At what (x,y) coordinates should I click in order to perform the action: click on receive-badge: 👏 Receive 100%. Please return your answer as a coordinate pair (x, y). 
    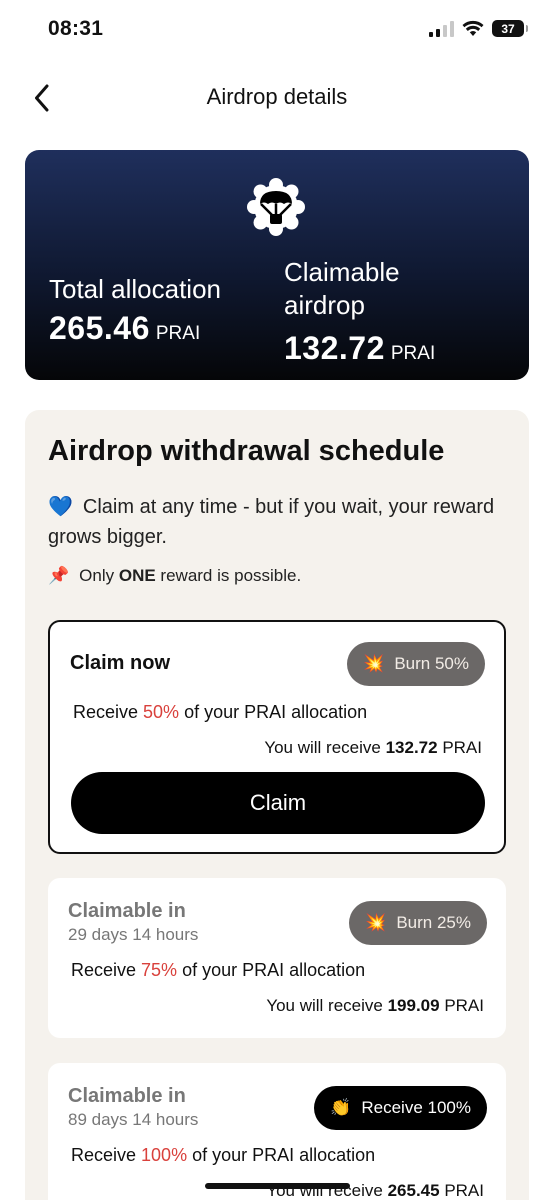
    Looking at the image, I should click on (400, 1108).